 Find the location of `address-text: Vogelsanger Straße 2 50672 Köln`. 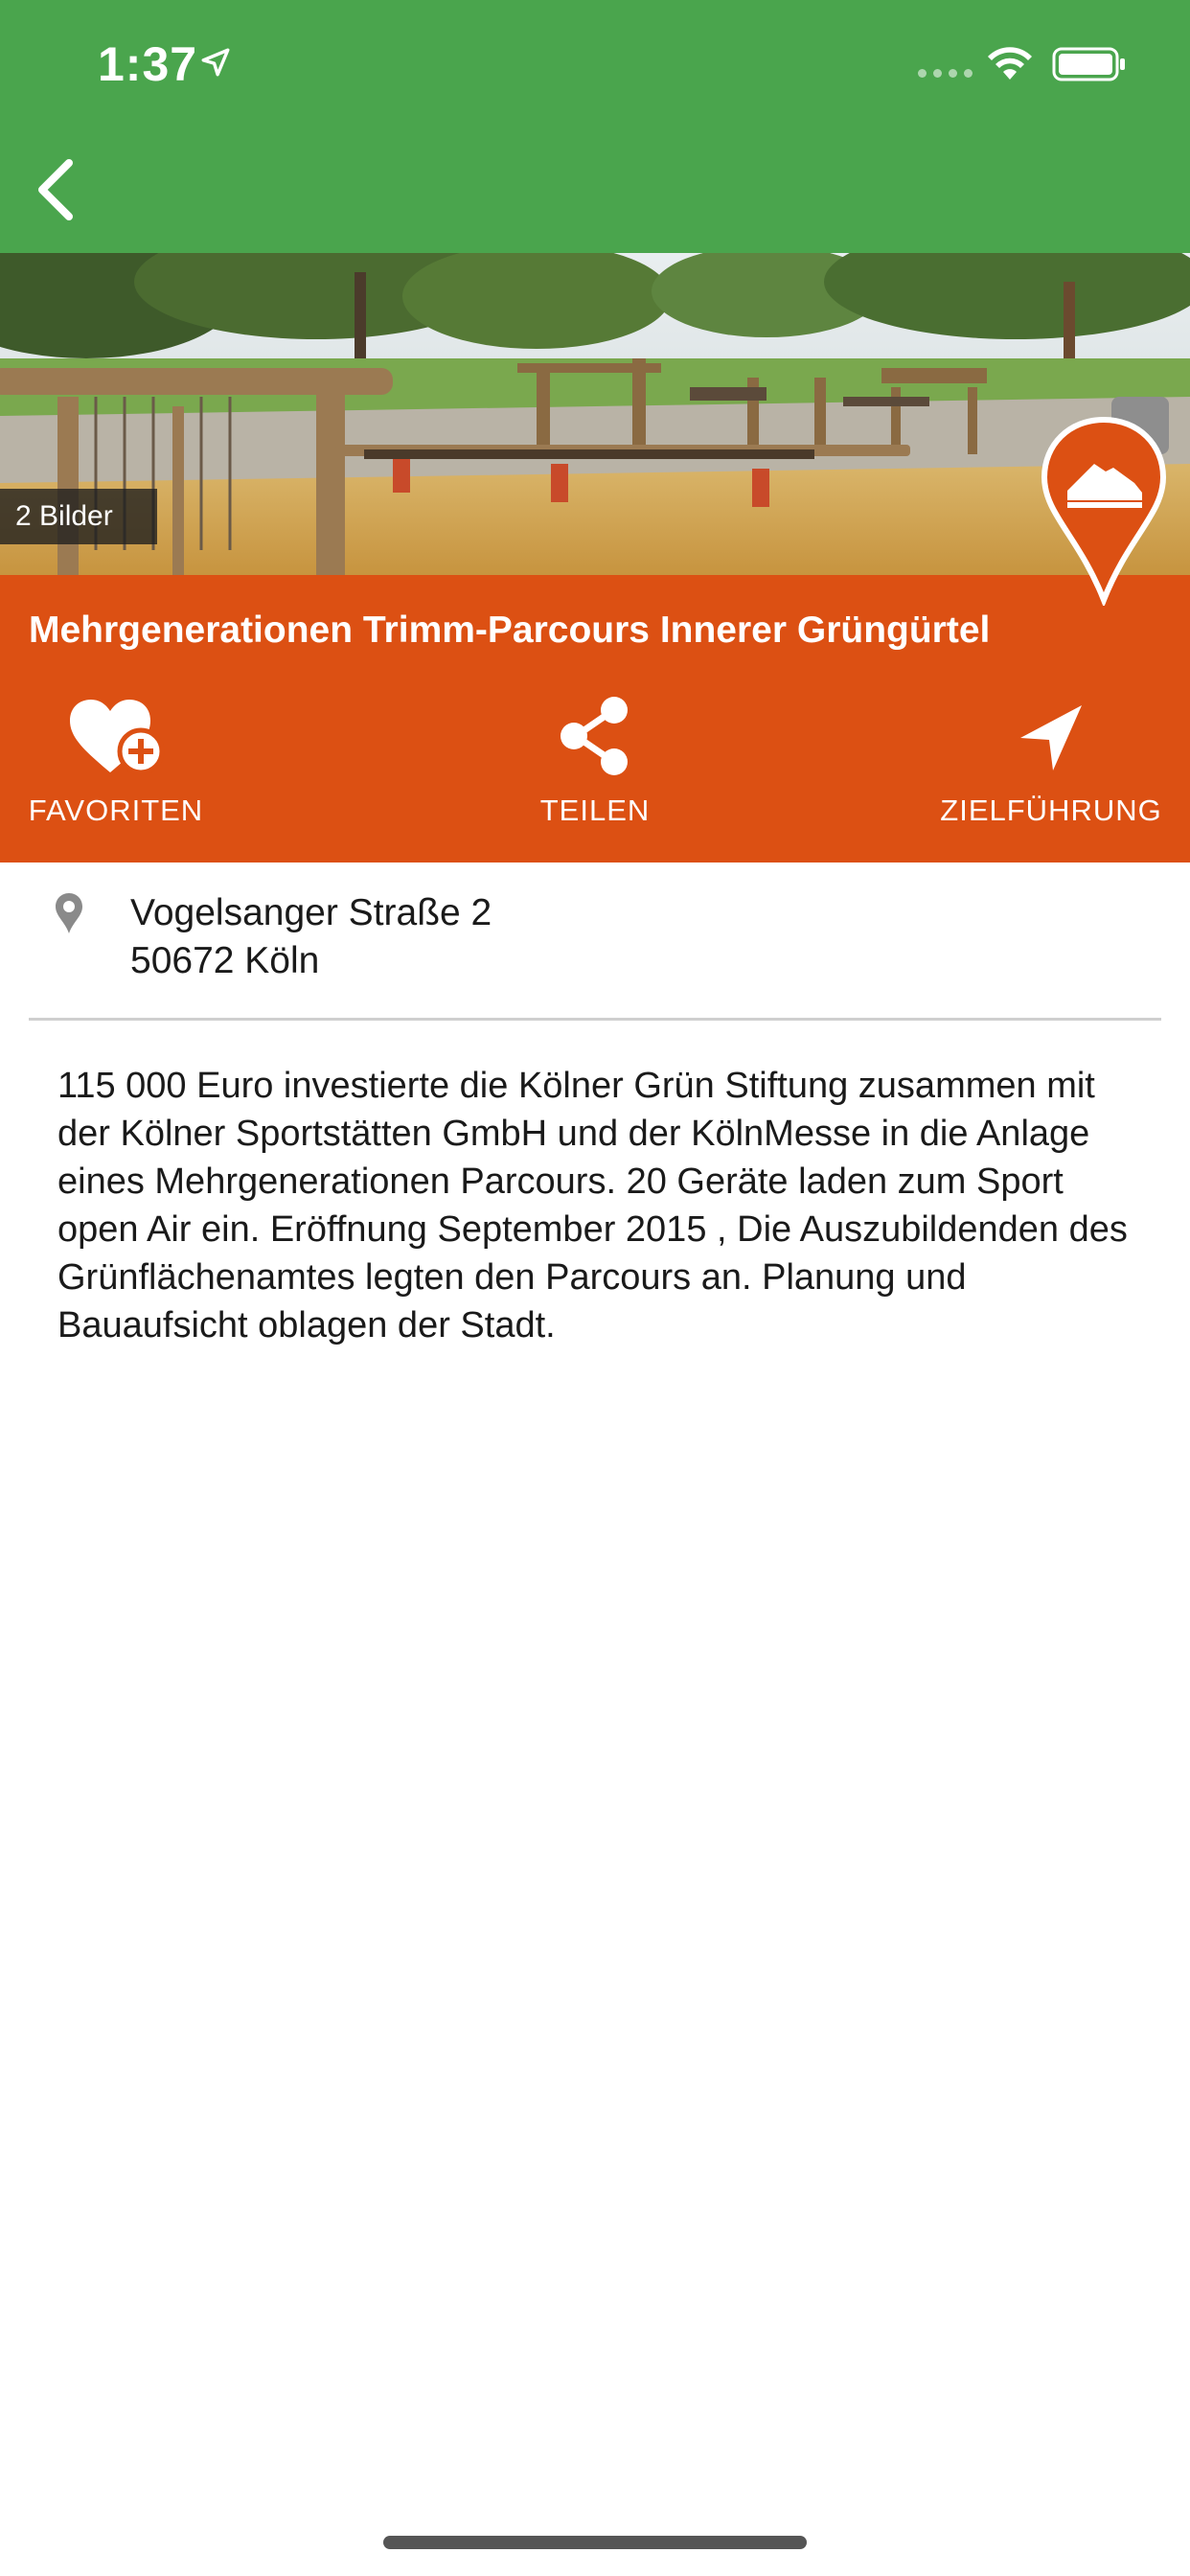

address-text: Vogelsanger Straße 2 50672 Köln is located at coordinates (311, 937).